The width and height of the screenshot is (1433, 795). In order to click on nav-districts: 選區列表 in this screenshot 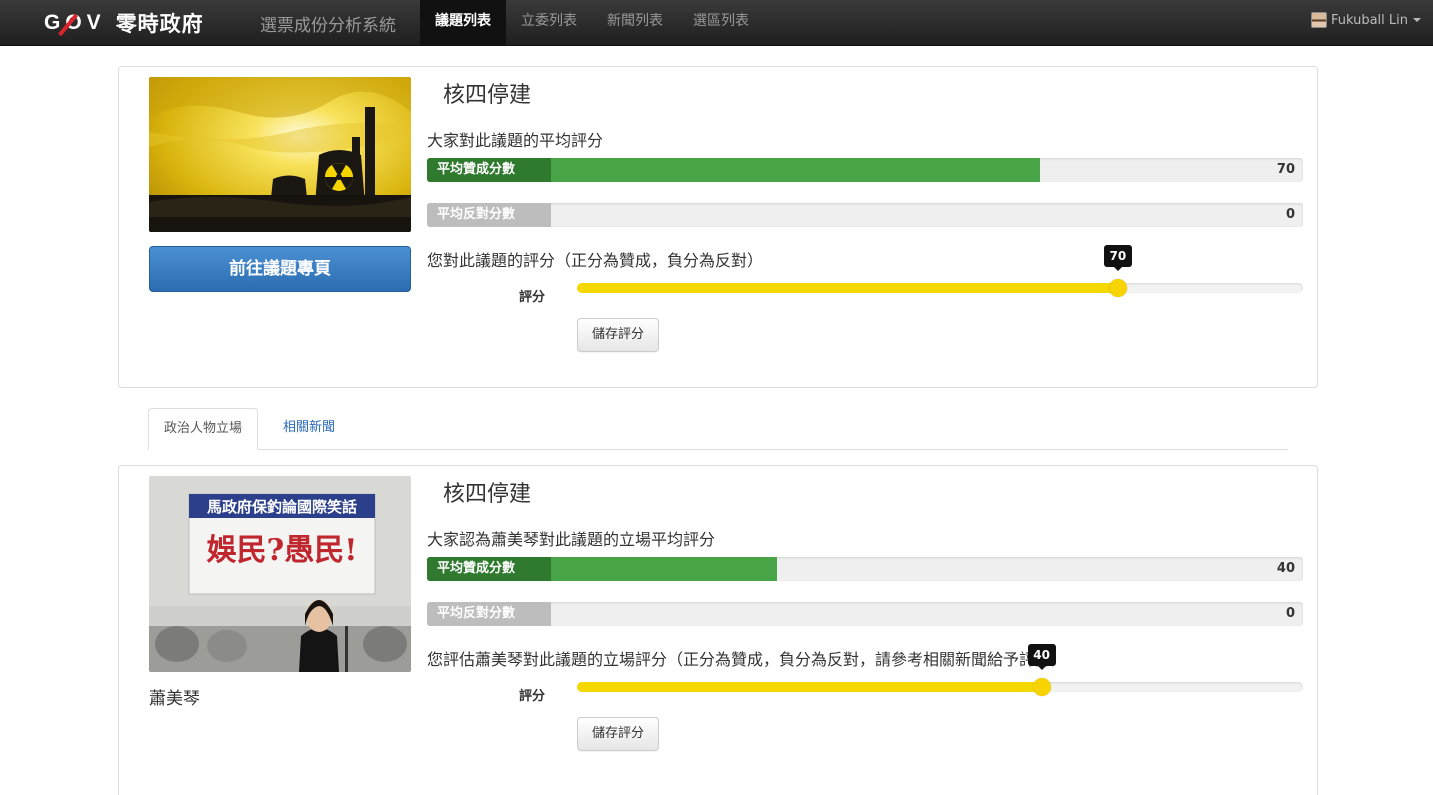, I will do `click(721, 23)`.